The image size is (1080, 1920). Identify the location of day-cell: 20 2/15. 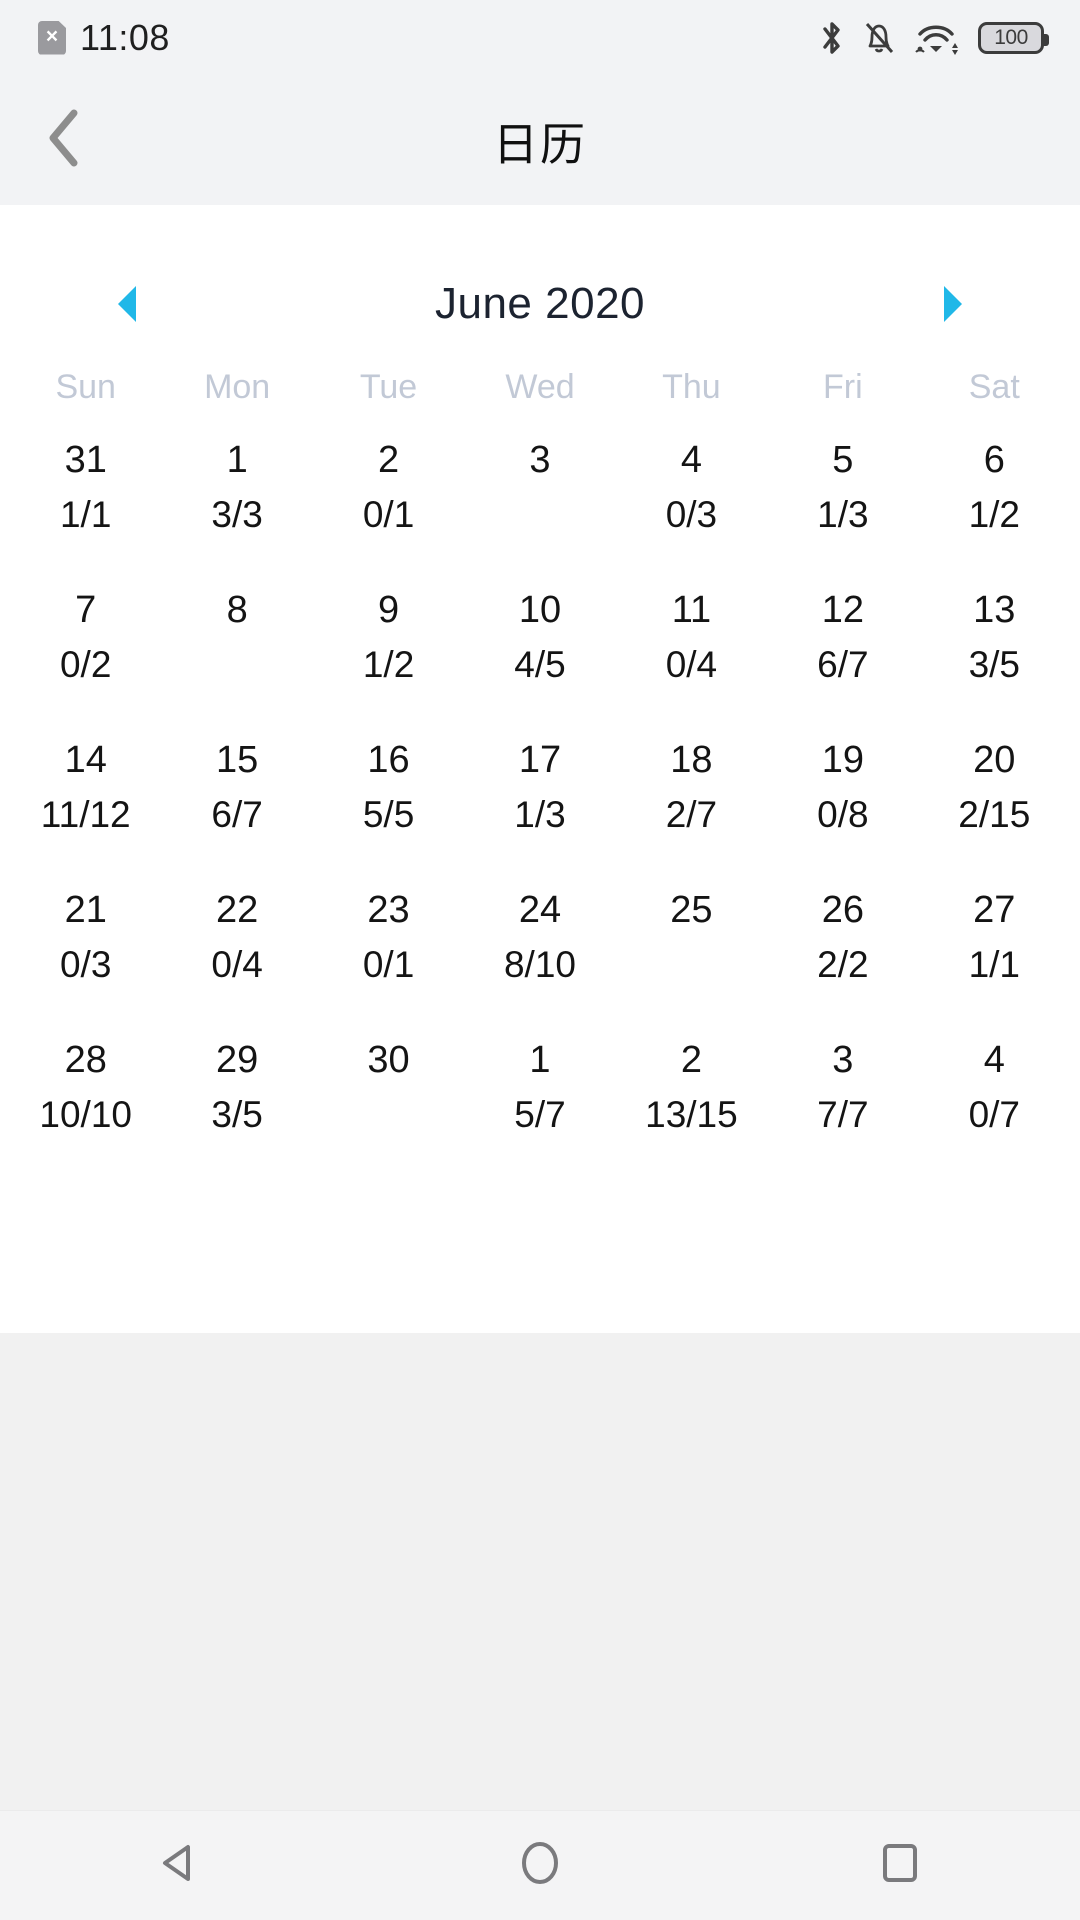
(994, 806).